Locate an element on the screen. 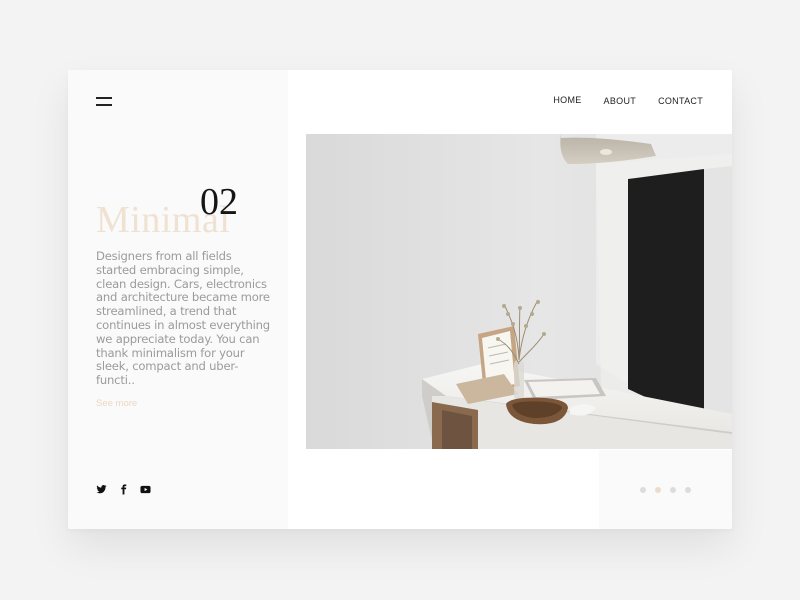 The image size is (800, 600). nav-about: ABOUT is located at coordinates (620, 101).